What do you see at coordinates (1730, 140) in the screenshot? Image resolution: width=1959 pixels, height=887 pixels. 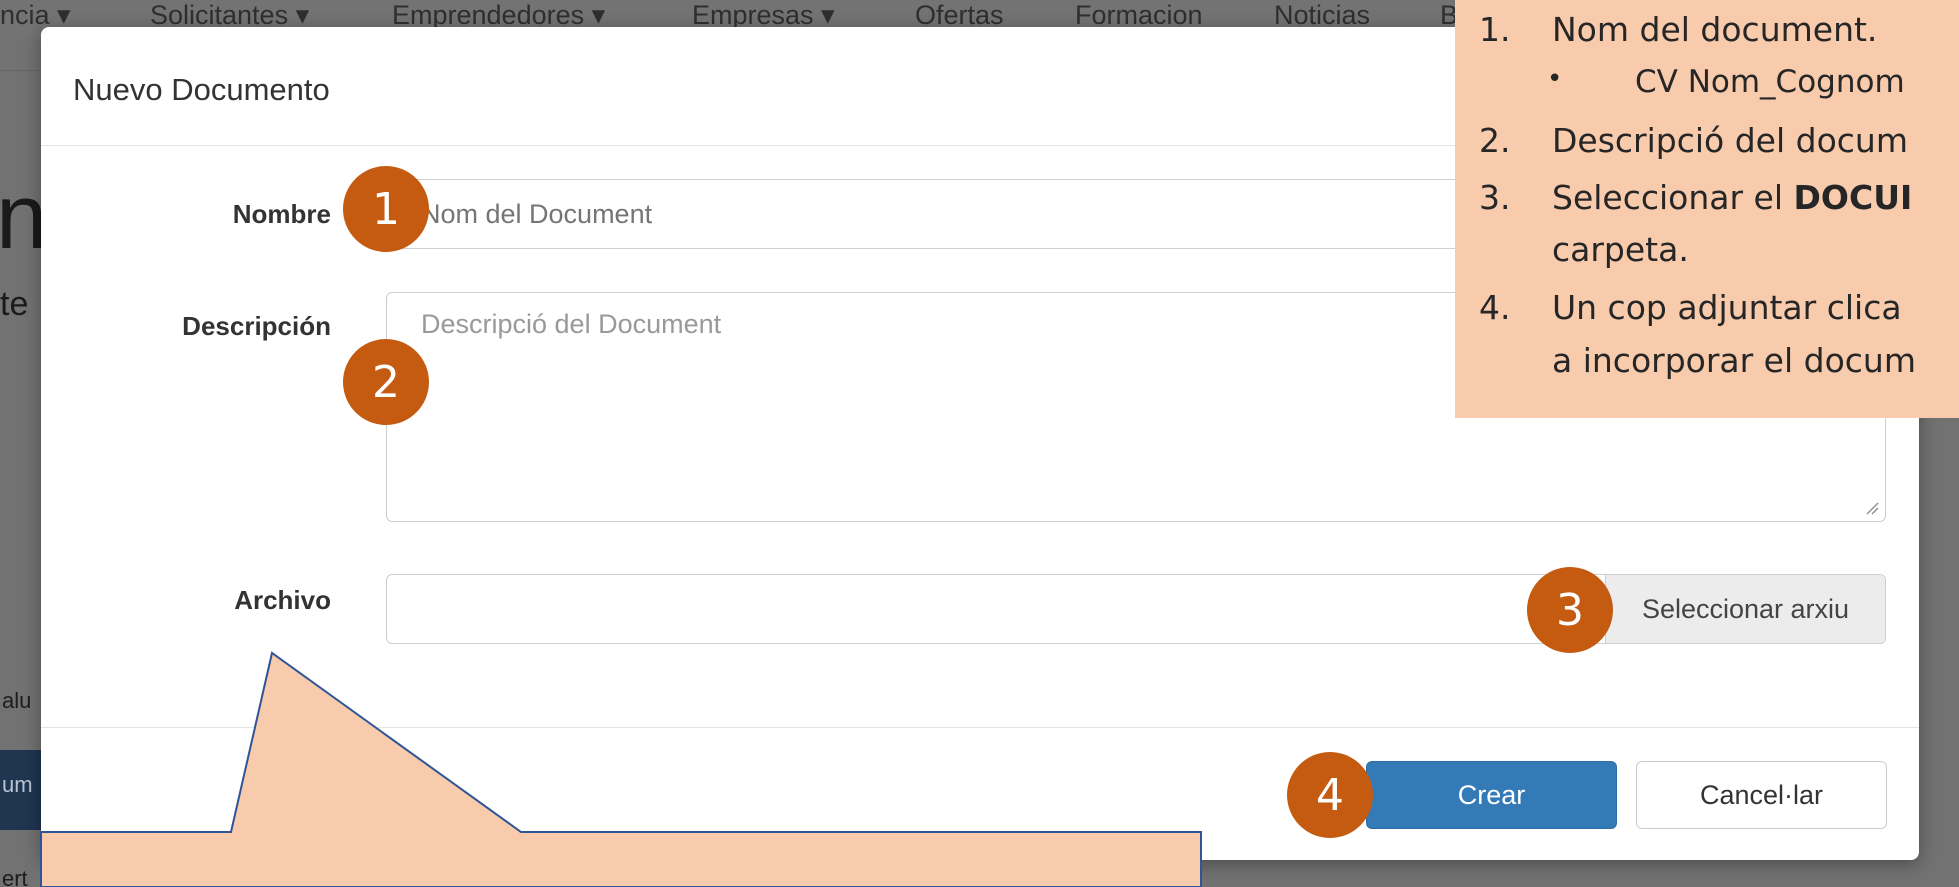 I see `note-item-text: Descripció del docum` at bounding box center [1730, 140].